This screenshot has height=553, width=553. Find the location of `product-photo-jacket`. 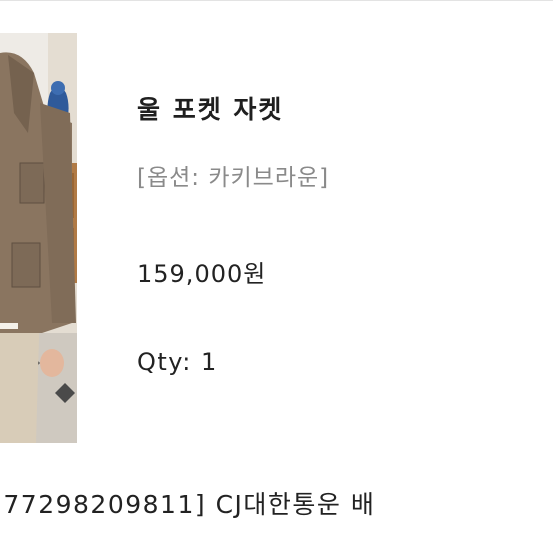

product-photo-jacket is located at coordinates (38, 238).